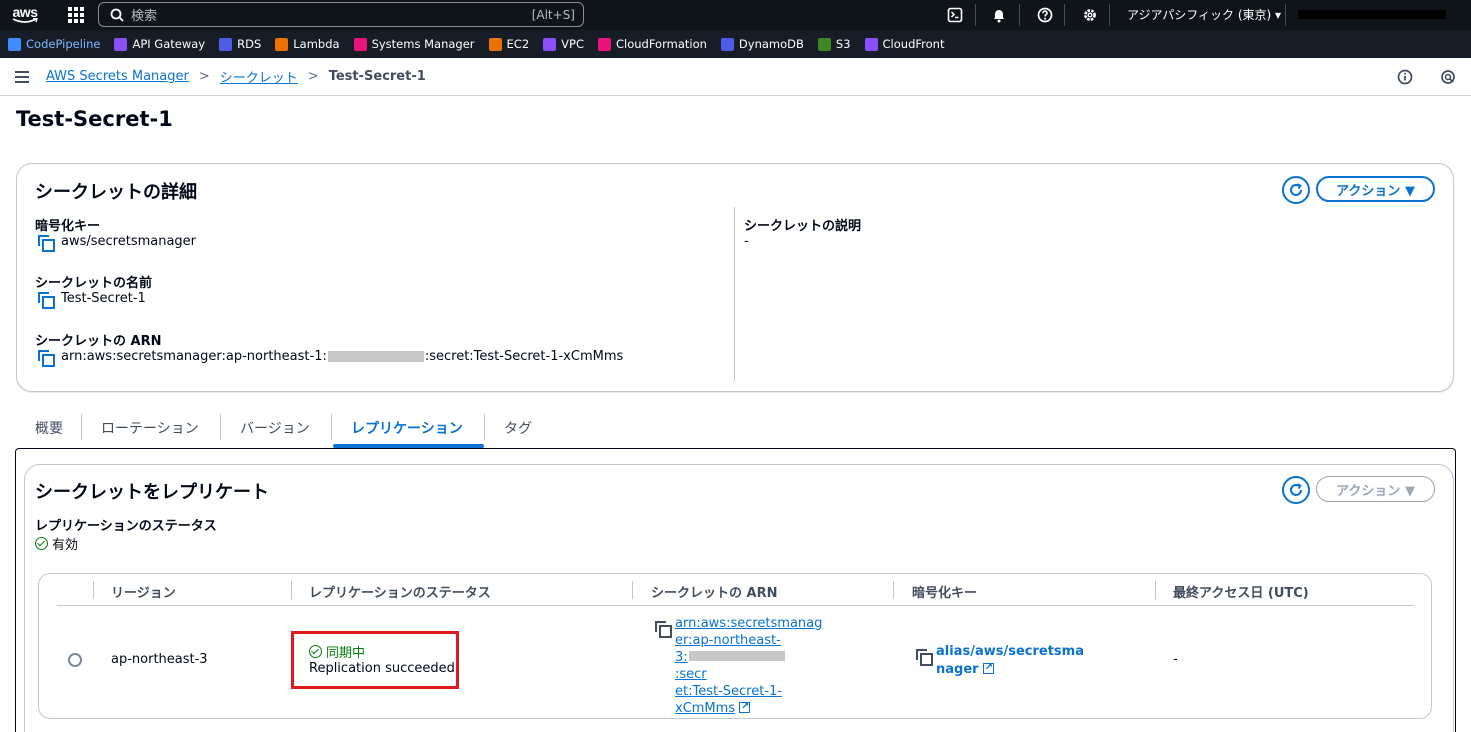 The image size is (1471, 732). Describe the element at coordinates (126, 526) in the screenshot. I see `replication-status-label: レプリケーションのステータス` at that location.